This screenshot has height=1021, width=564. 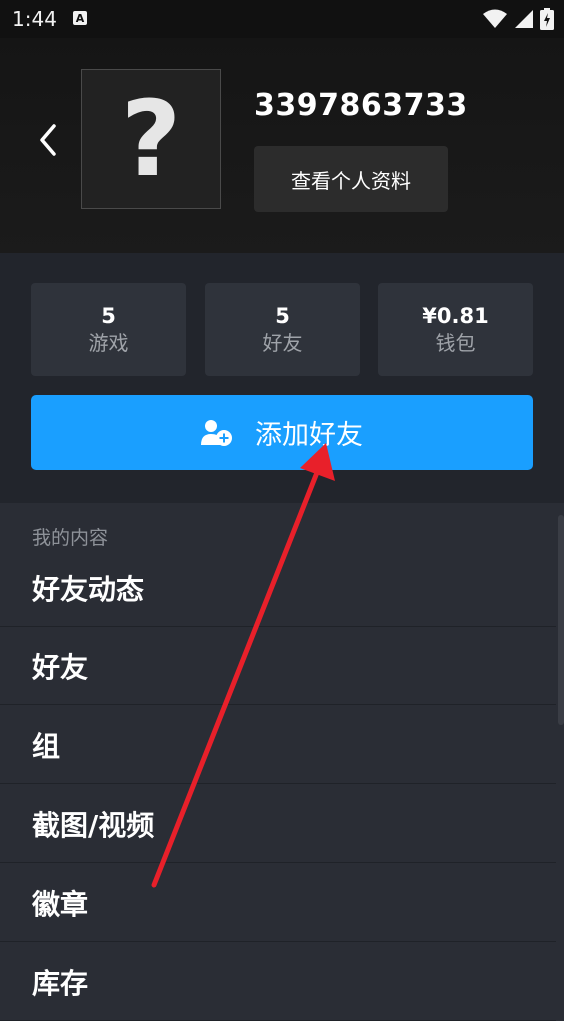 What do you see at coordinates (70, 538) in the screenshot?
I see `section-label: 我的内容` at bounding box center [70, 538].